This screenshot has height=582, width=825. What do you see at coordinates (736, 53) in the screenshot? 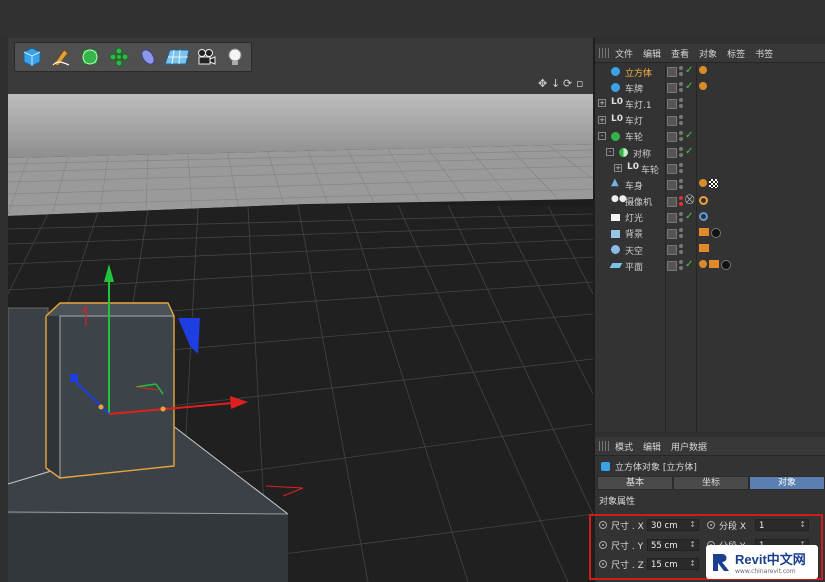
I see `menu-tags: 标签` at bounding box center [736, 53].